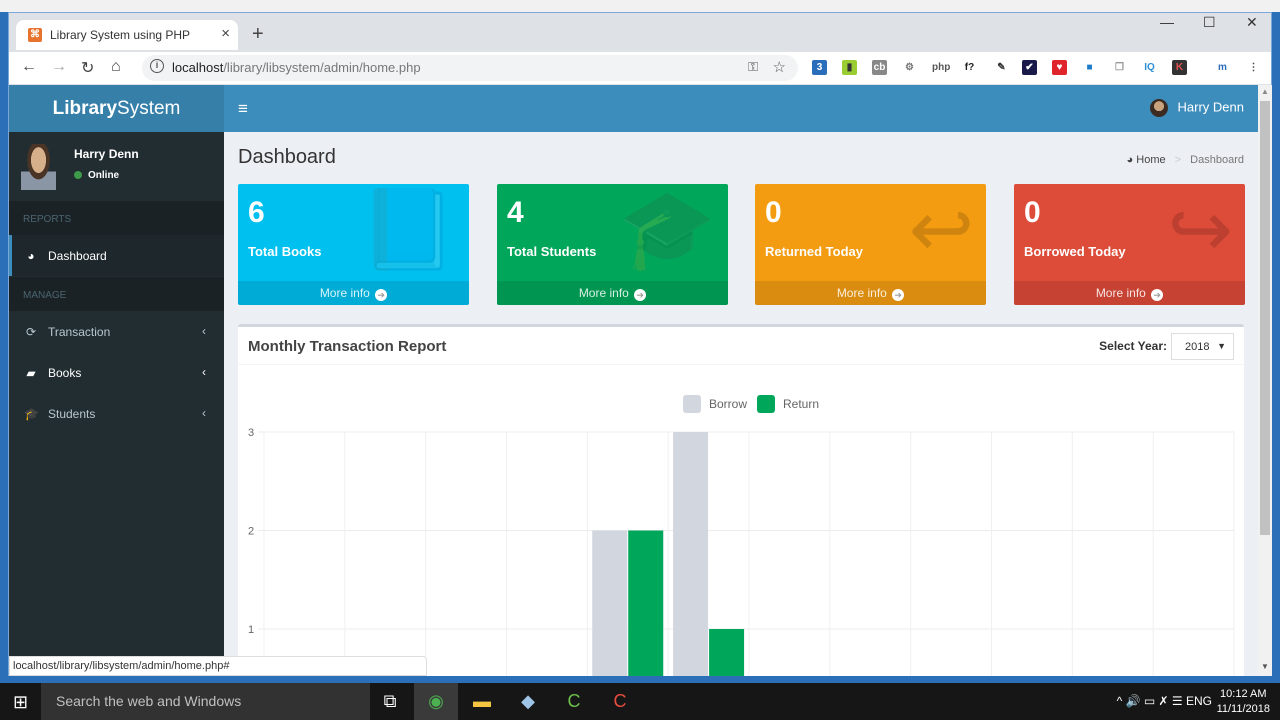 The width and height of the screenshot is (1280, 720). I want to click on y-tick-label: 3, so click(251, 433).